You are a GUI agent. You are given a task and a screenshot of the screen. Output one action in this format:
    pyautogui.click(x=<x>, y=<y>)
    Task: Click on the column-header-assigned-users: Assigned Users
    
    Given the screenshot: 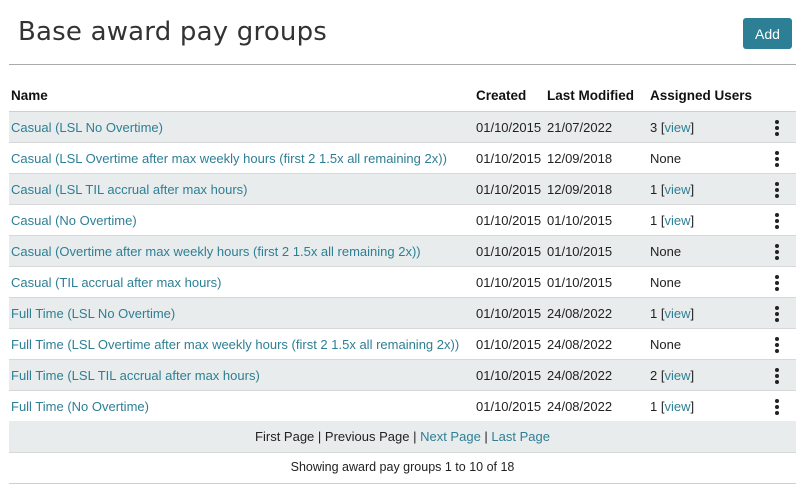 What is the action you would take?
    pyautogui.click(x=708, y=96)
    